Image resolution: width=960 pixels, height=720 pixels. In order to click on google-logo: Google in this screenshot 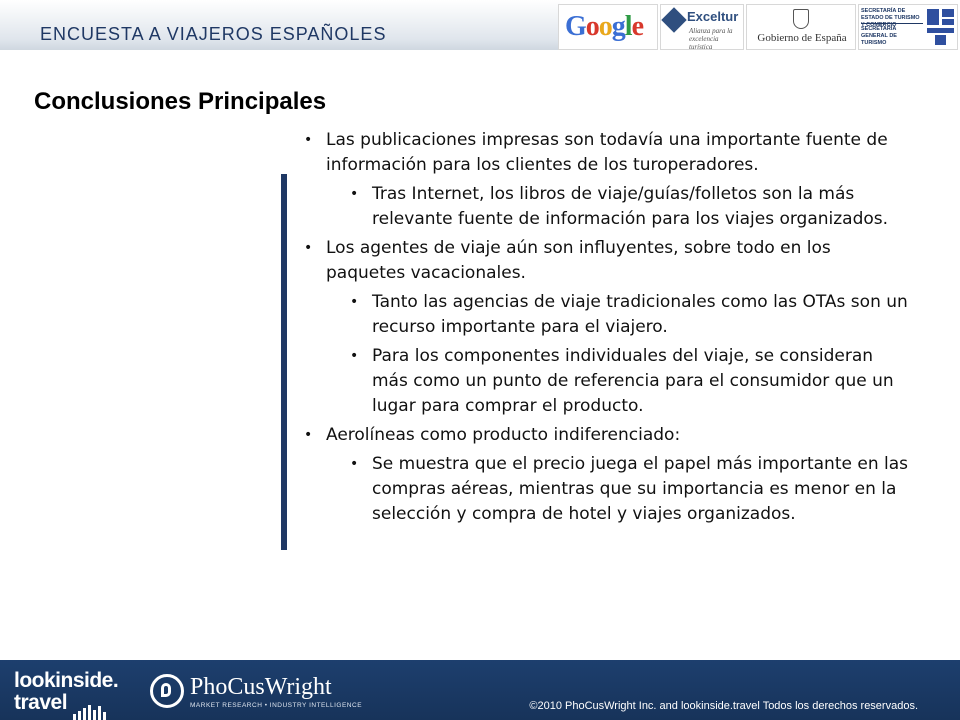, I will do `click(608, 27)`.